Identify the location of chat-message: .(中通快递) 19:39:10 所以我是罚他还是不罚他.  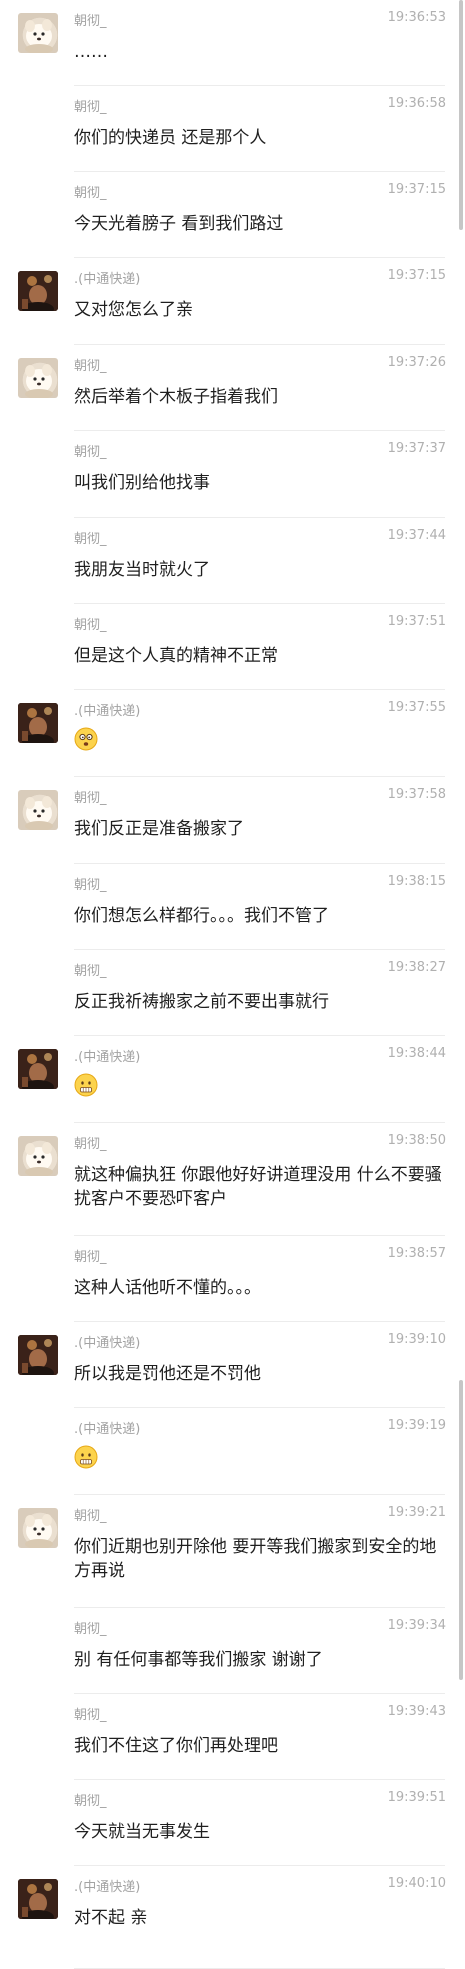
(232, 1365).